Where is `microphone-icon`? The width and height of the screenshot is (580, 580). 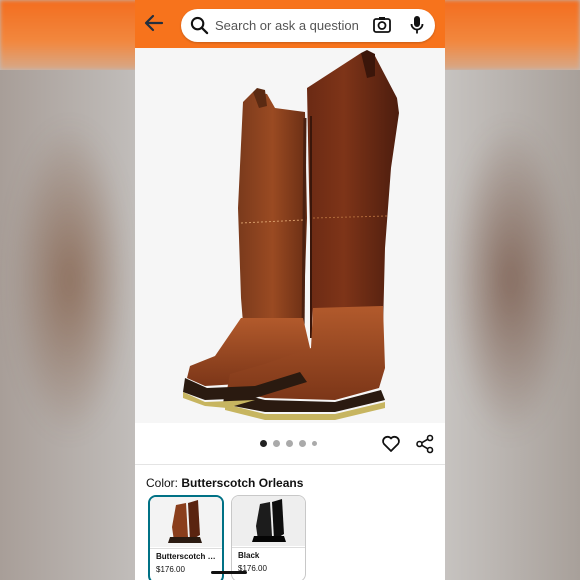
microphone-icon is located at coordinates (417, 25).